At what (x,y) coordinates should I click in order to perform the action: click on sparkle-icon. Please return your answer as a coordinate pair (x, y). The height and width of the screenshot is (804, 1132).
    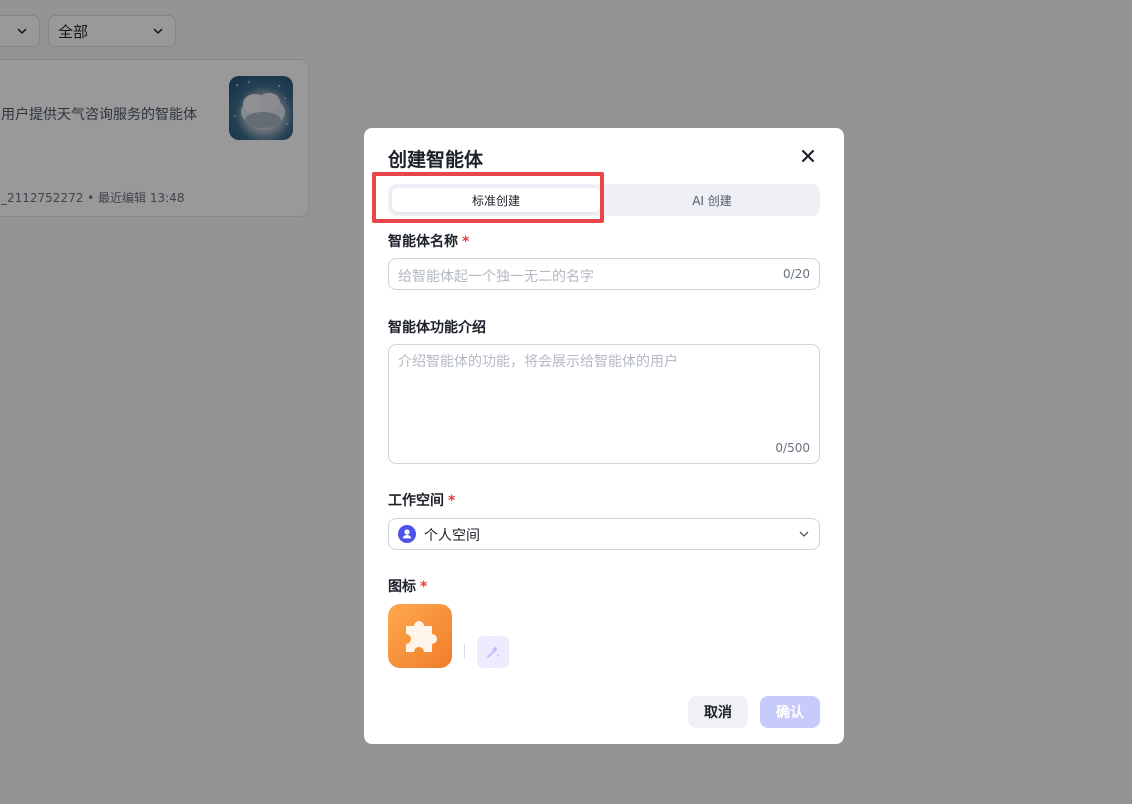
    Looking at the image, I should click on (493, 652).